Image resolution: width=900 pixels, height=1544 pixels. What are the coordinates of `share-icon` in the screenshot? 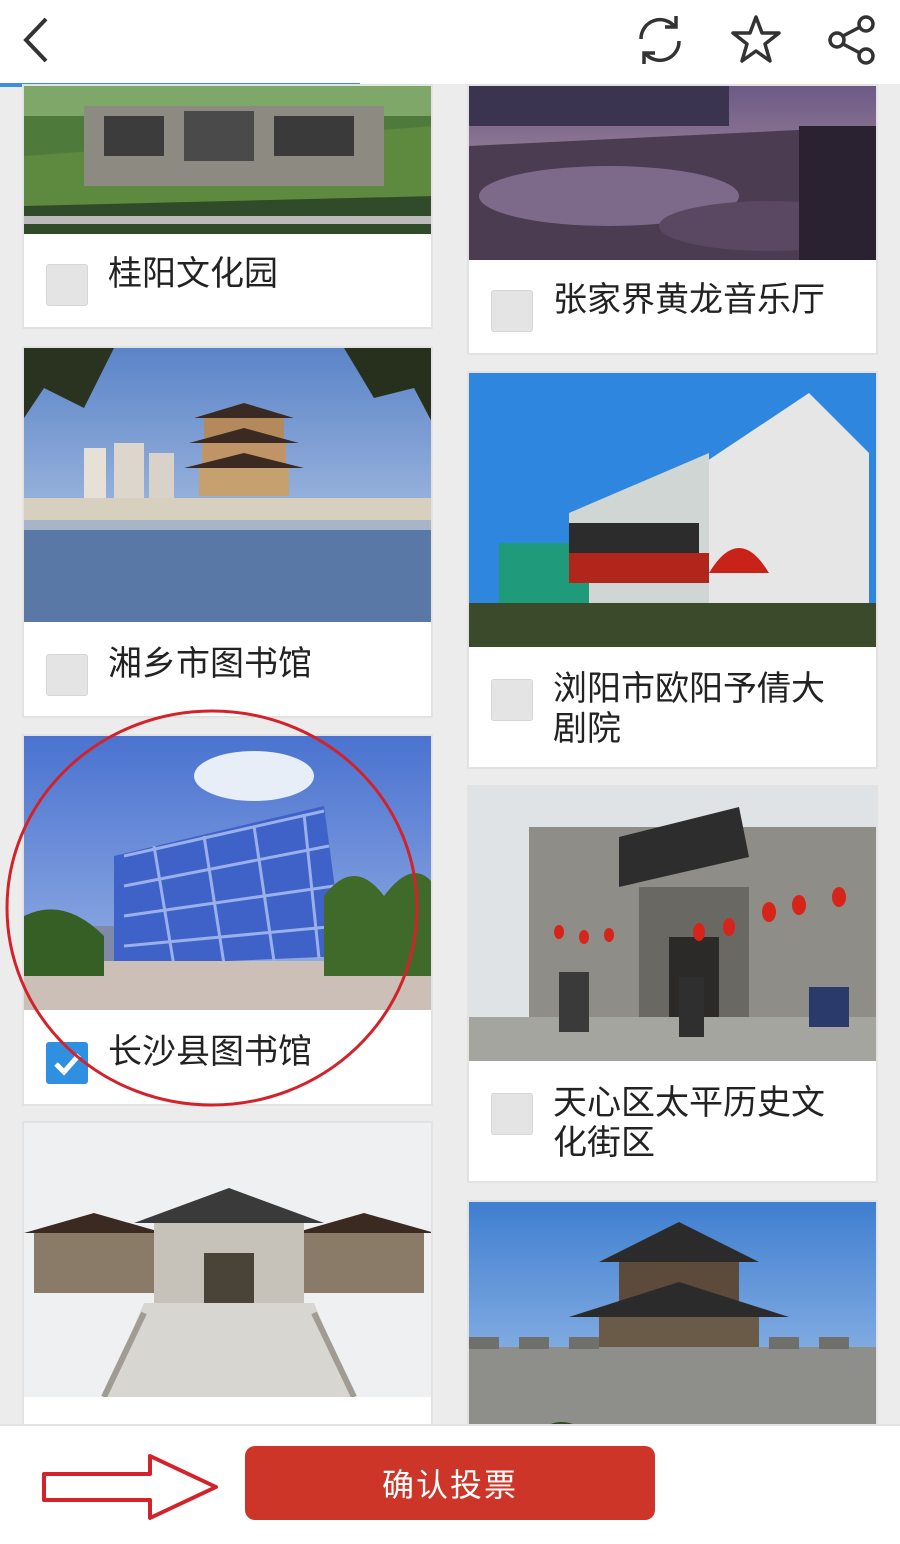 It's located at (851, 40).